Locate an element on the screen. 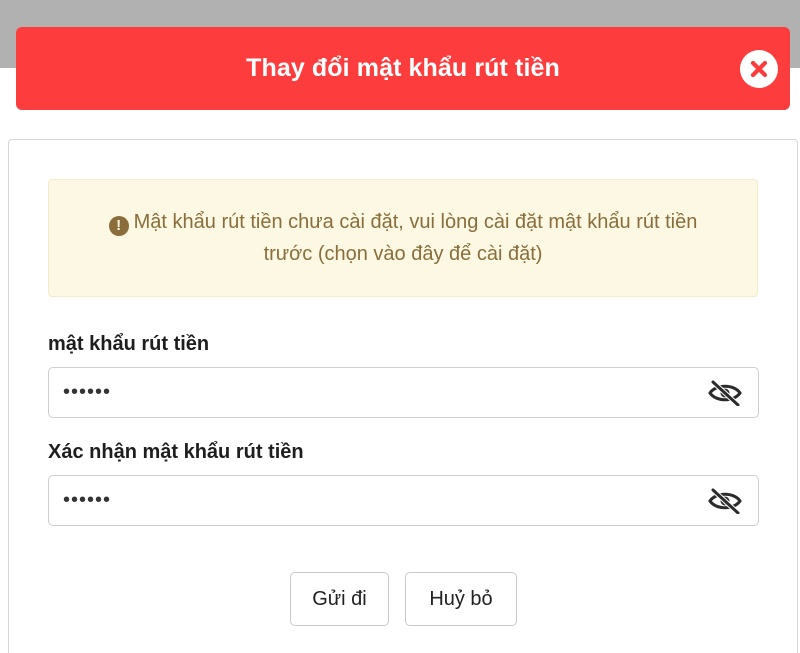  close-circle-icon is located at coordinates (759, 69).